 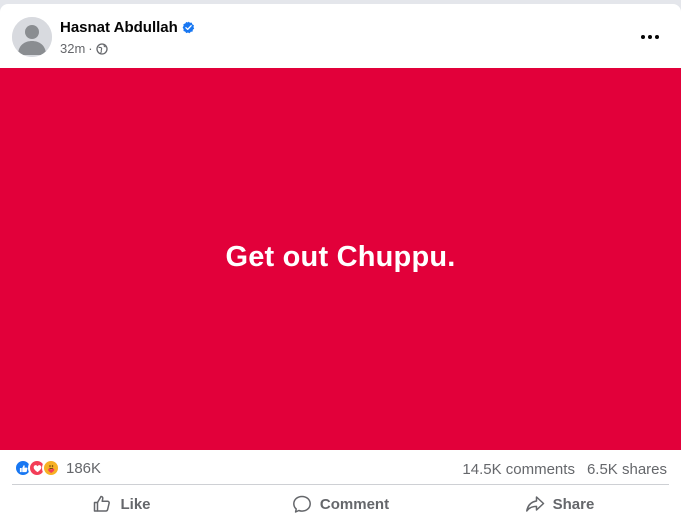 I want to click on author-avatar, so click(x=32, y=37).